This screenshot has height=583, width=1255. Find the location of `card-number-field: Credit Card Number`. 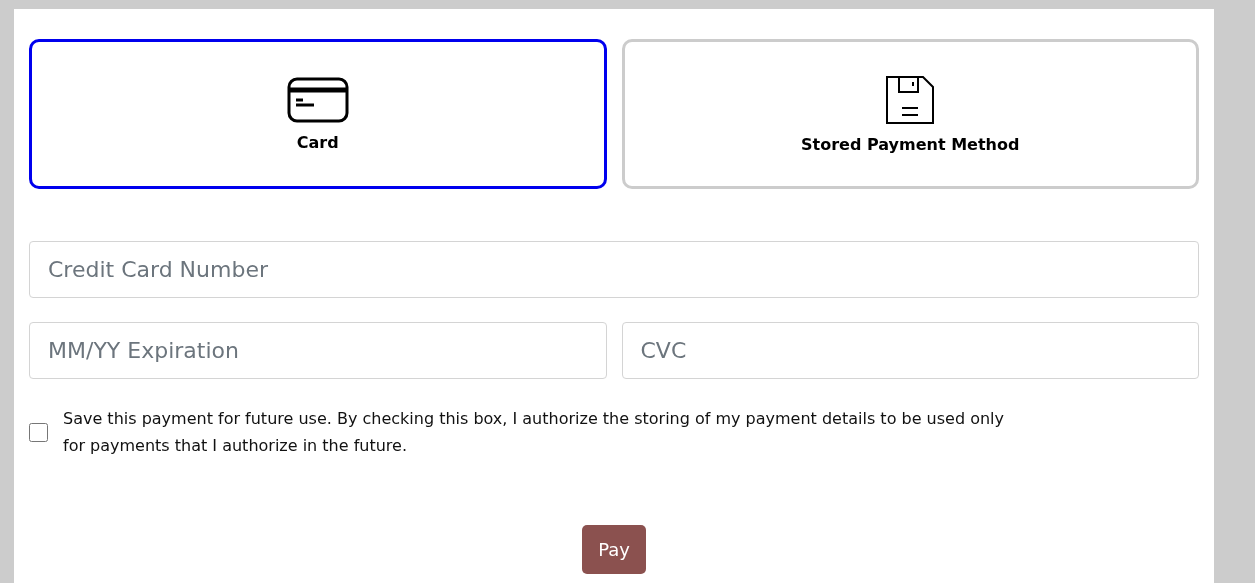

card-number-field: Credit Card Number is located at coordinates (614, 269).